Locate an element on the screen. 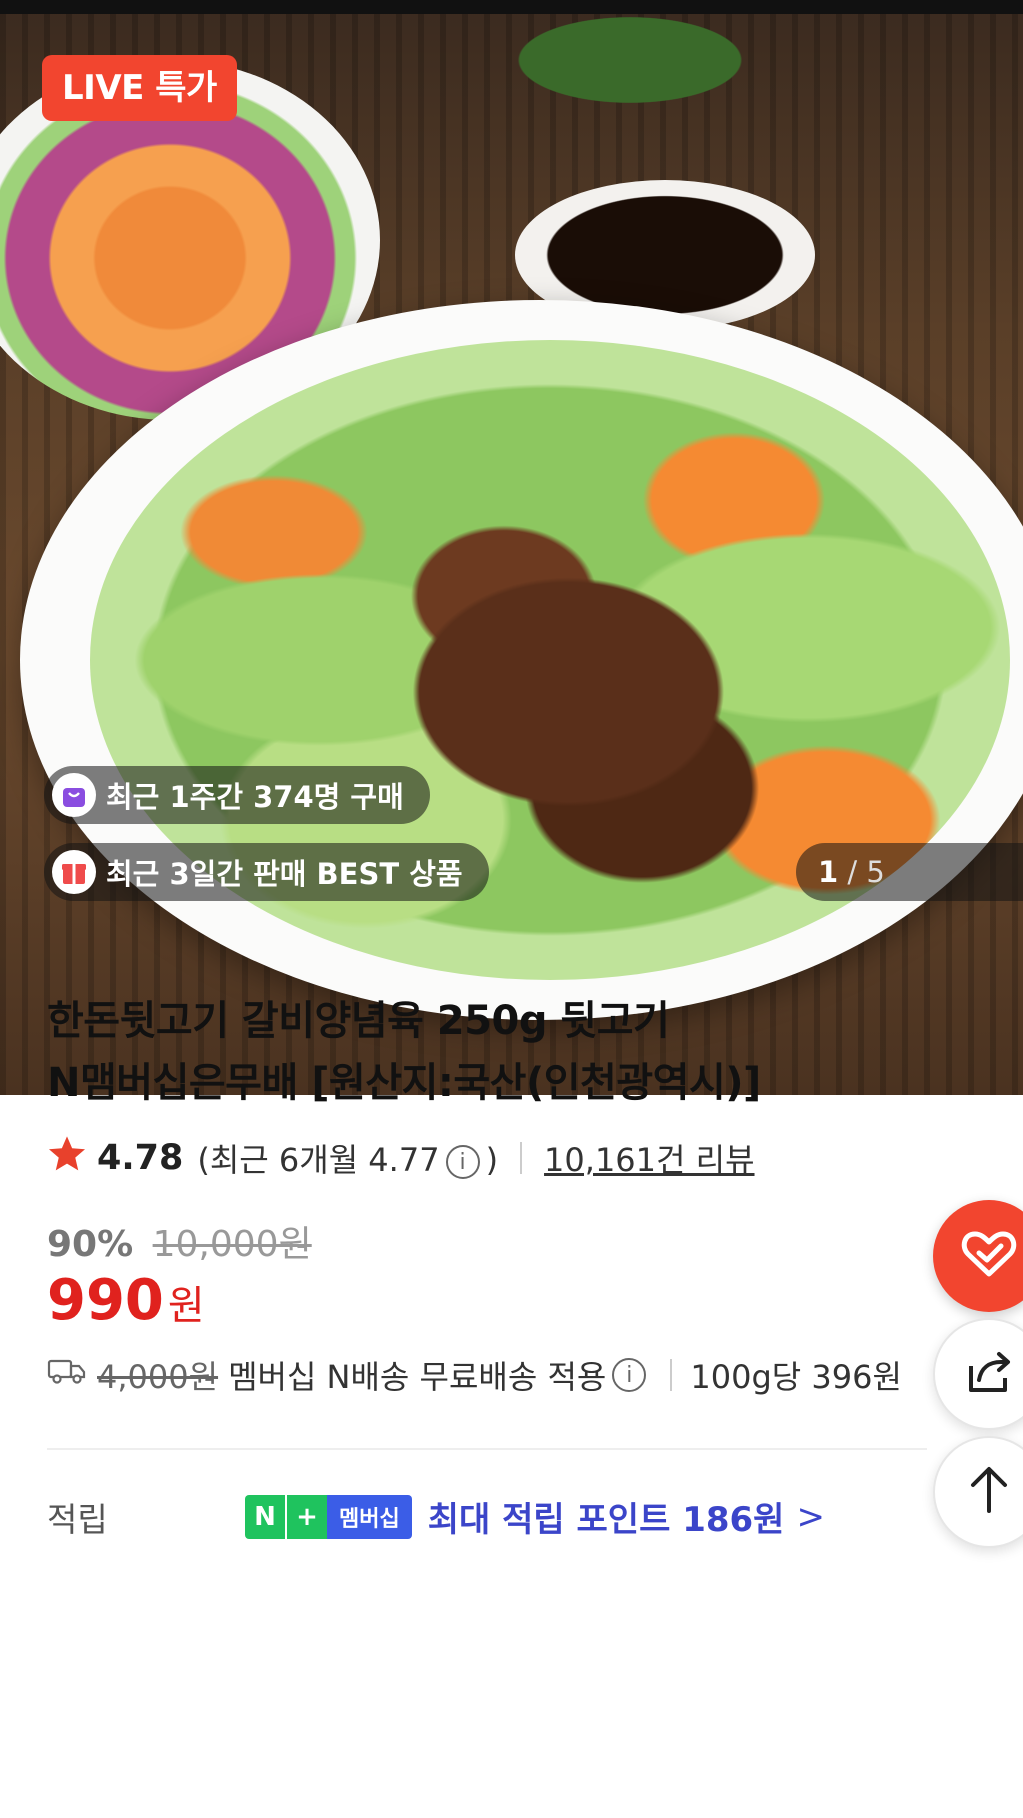 The height and width of the screenshot is (1818, 1023). npay-membership-badge: N + 멤버십 is located at coordinates (328, 1516).